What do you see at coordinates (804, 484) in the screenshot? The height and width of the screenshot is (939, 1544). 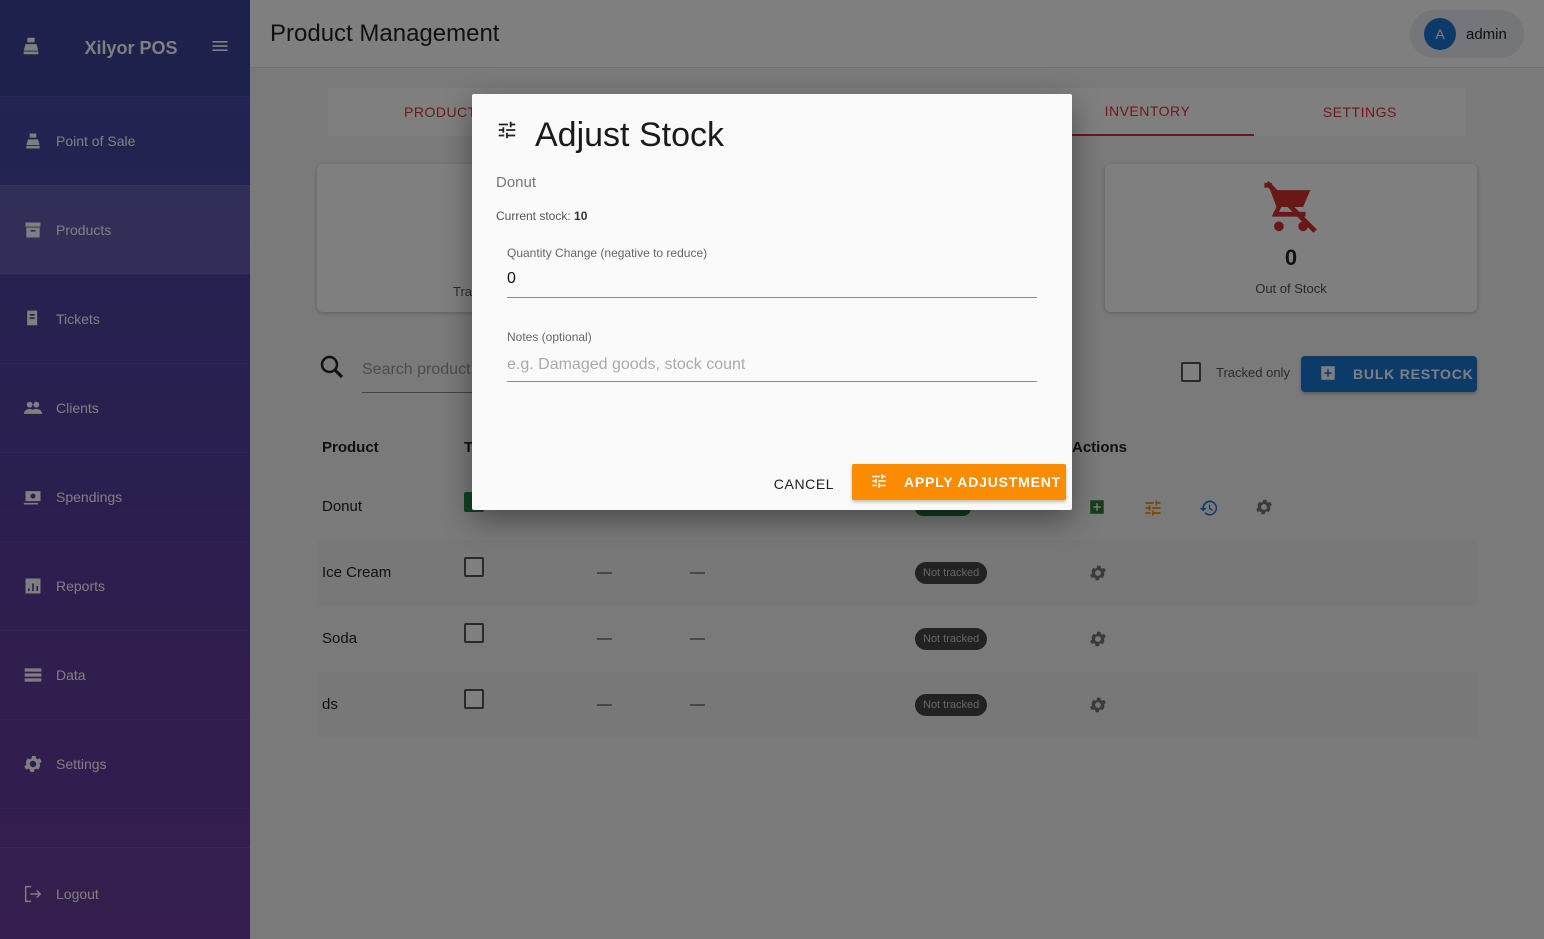 I see `cancel-button: CANCEL` at bounding box center [804, 484].